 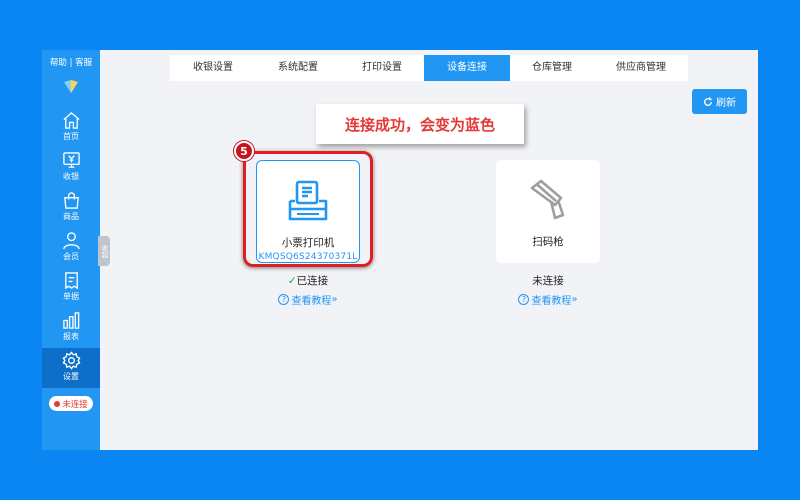 What do you see at coordinates (71, 136) in the screenshot?
I see `sidebar-item-label: 首页` at bounding box center [71, 136].